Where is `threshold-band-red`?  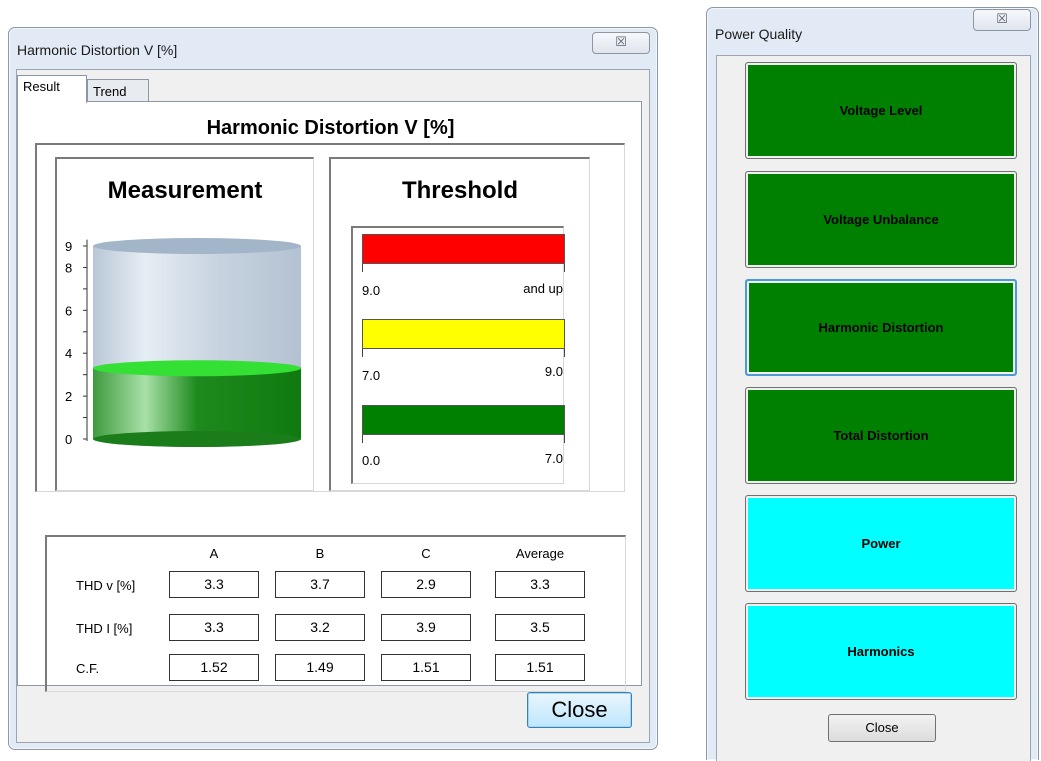
threshold-band-red is located at coordinates (463, 249).